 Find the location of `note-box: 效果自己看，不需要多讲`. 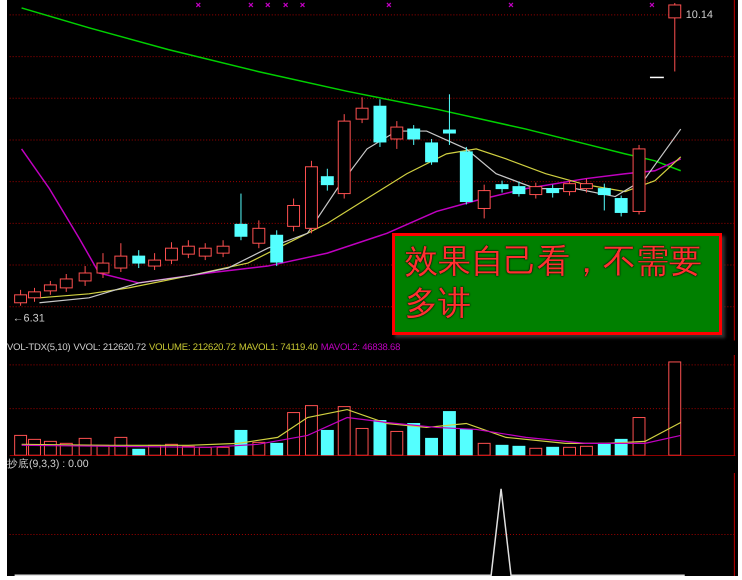

note-box: 效果自己看，不需要多讲 is located at coordinates (557, 284).